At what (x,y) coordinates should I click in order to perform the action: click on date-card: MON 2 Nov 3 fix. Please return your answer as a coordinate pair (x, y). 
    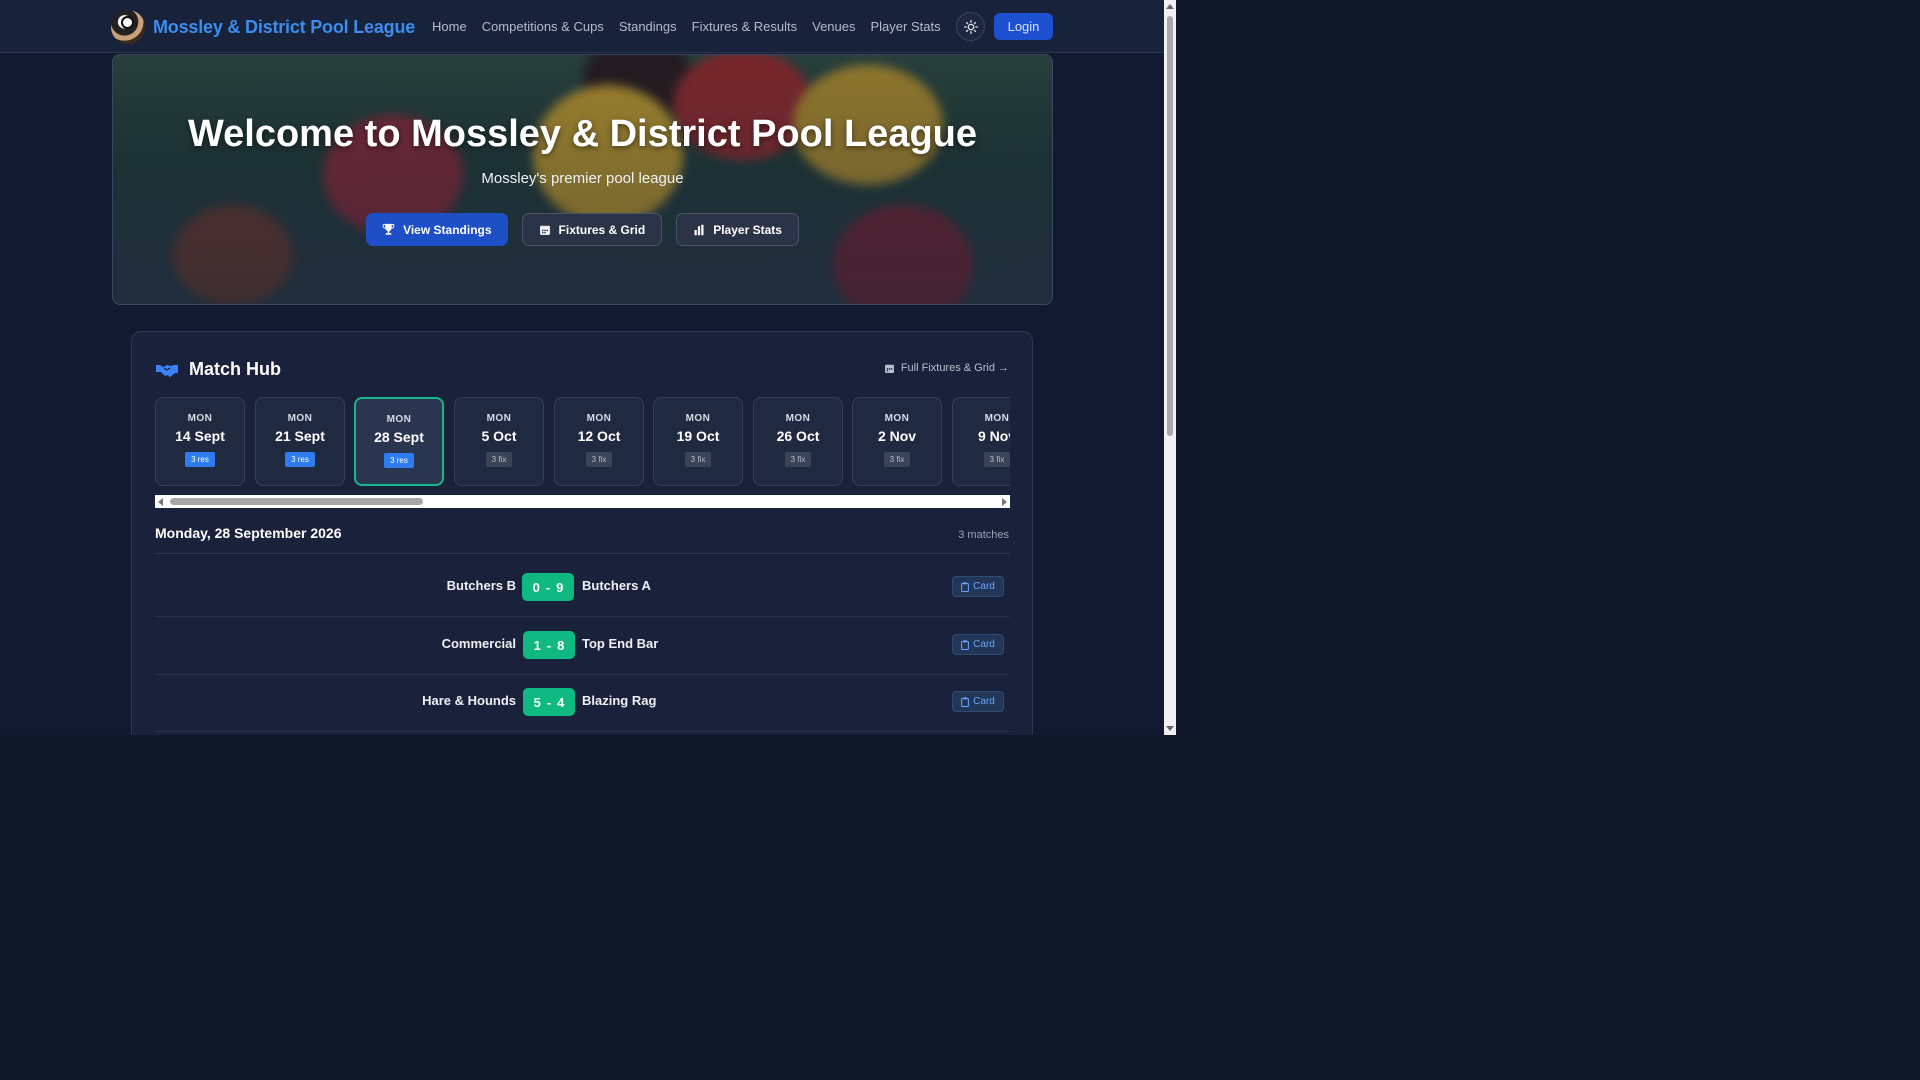
    Looking at the image, I should click on (897, 441).